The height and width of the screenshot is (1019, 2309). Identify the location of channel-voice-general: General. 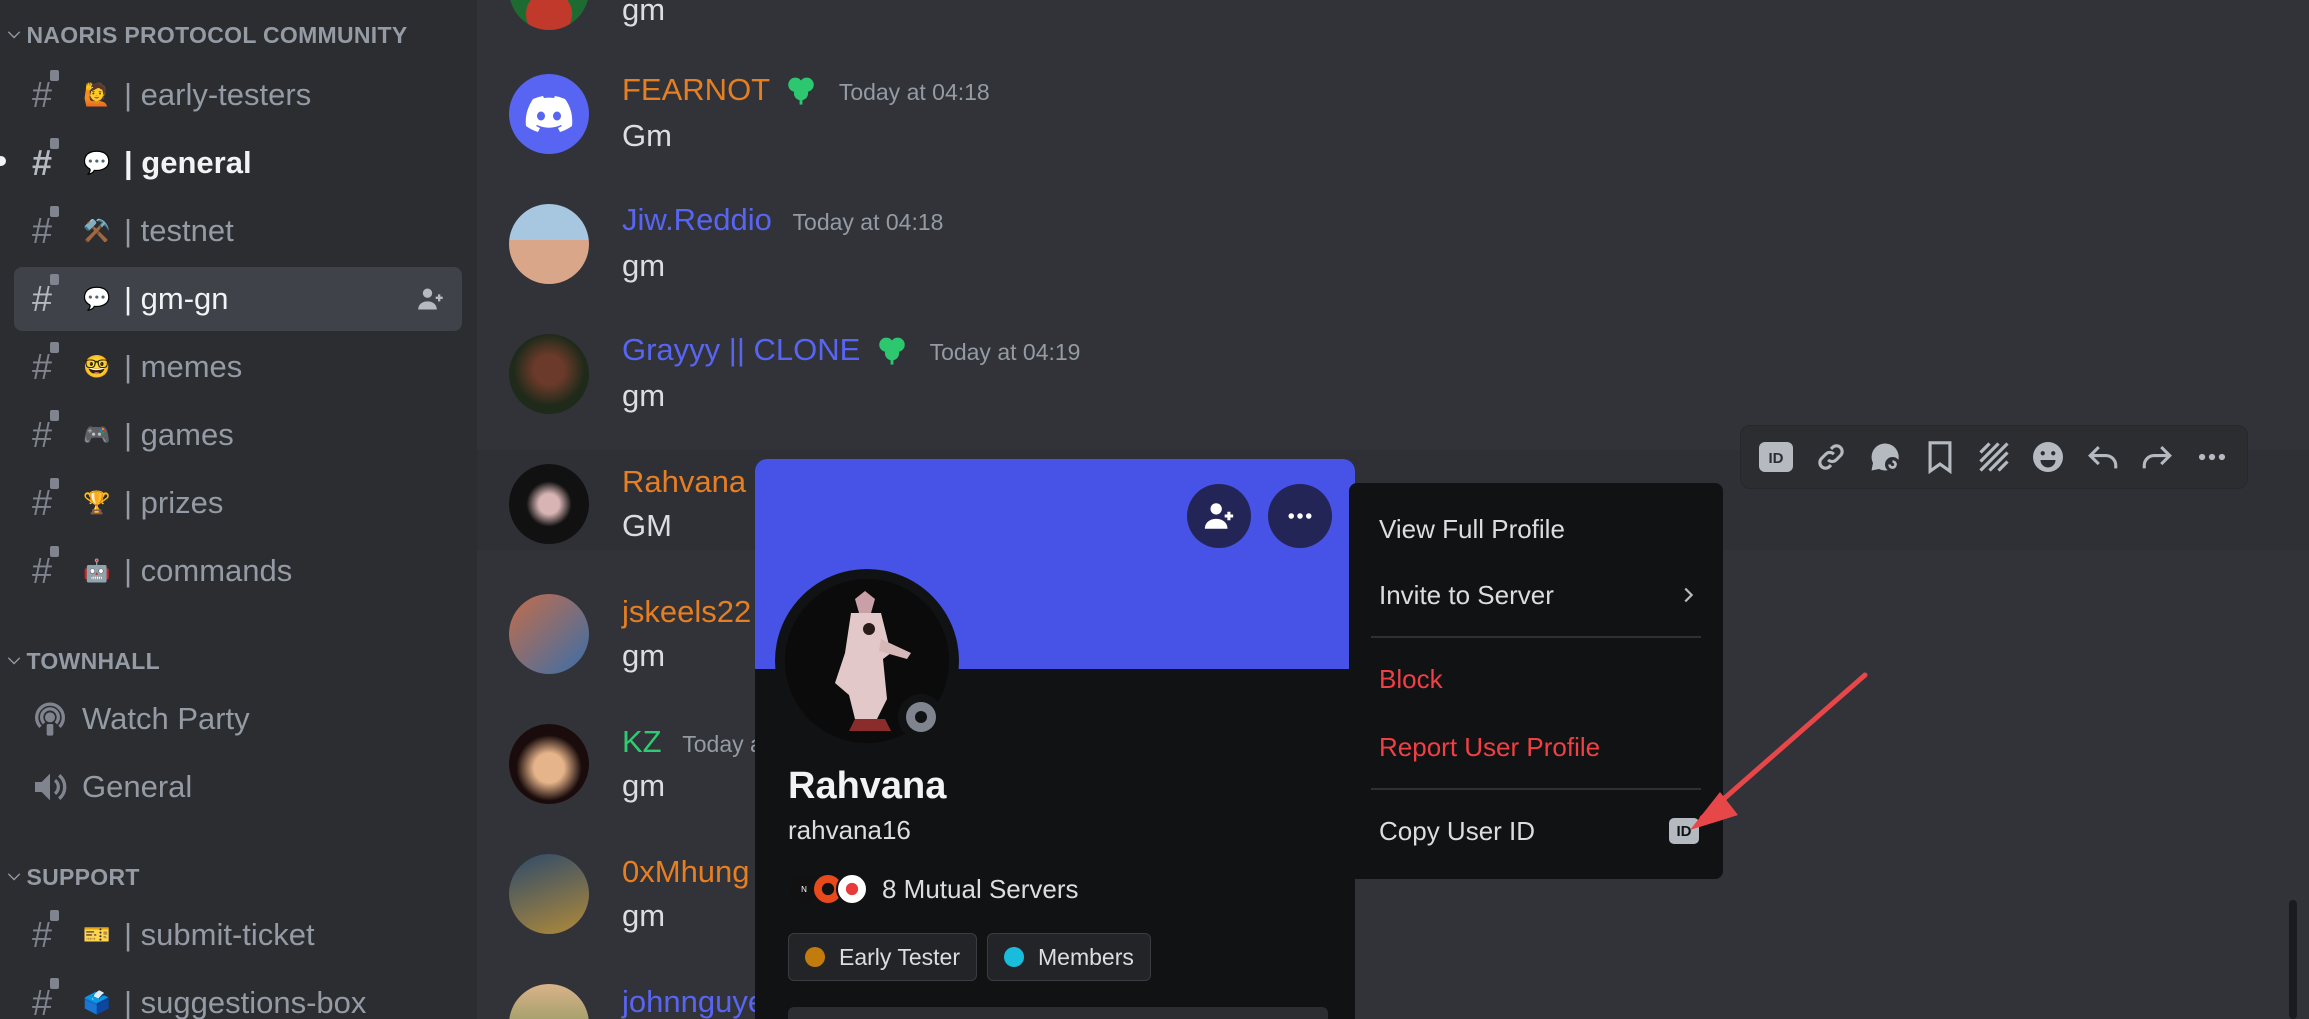
(238, 787).